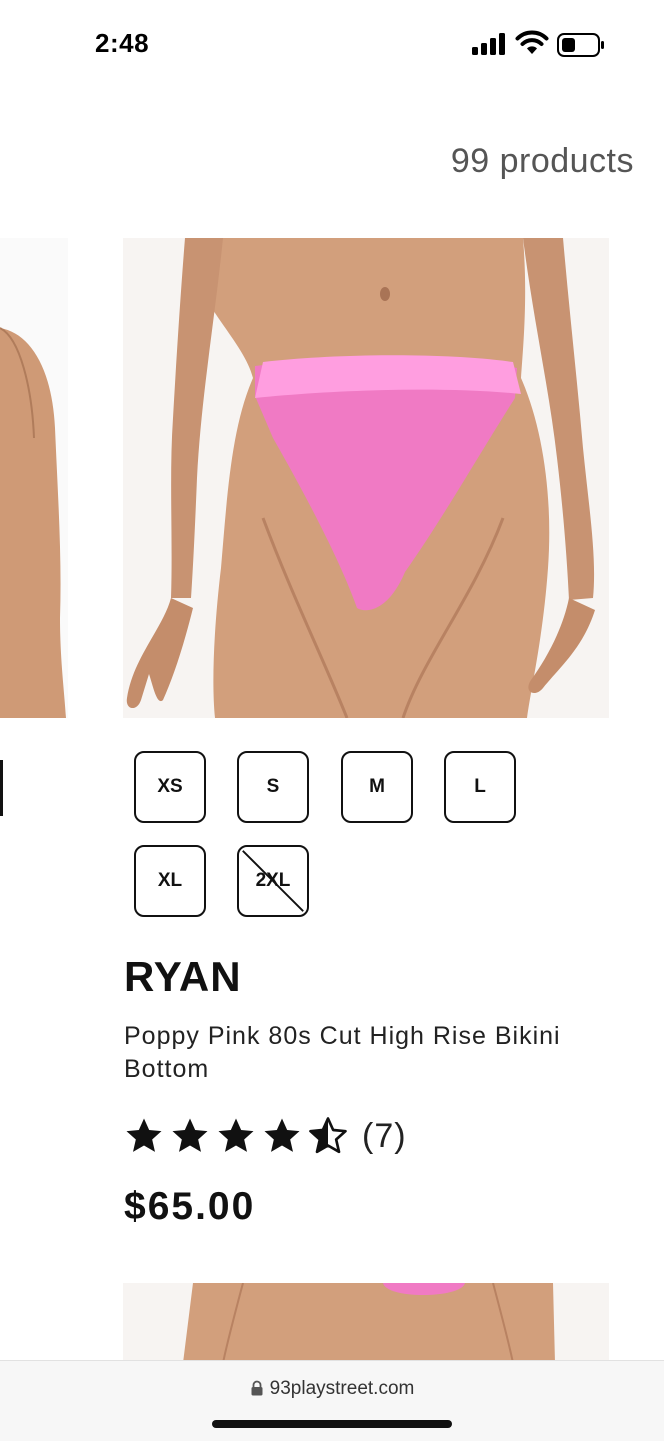 Image resolution: width=664 pixels, height=1441 pixels. What do you see at coordinates (342, 1388) in the screenshot?
I see `url-text: 93playstreet.com` at bounding box center [342, 1388].